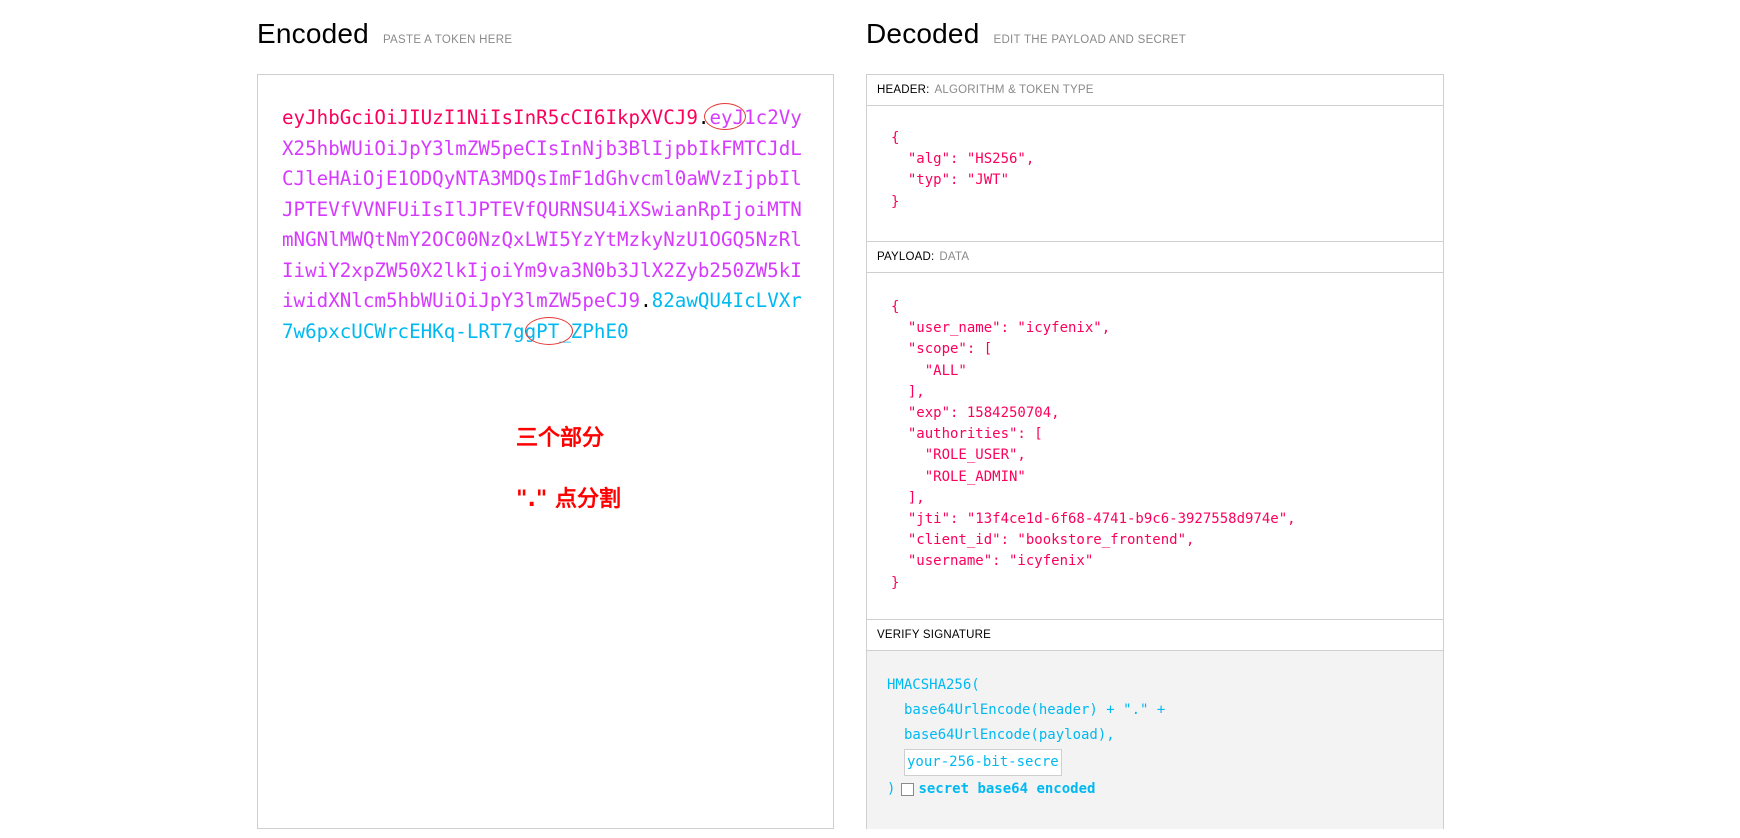 Image resolution: width=1740 pixels, height=838 pixels. What do you see at coordinates (1009, 735) in the screenshot?
I see `encode-payload-line: base64UrlEncode(payload),` at bounding box center [1009, 735].